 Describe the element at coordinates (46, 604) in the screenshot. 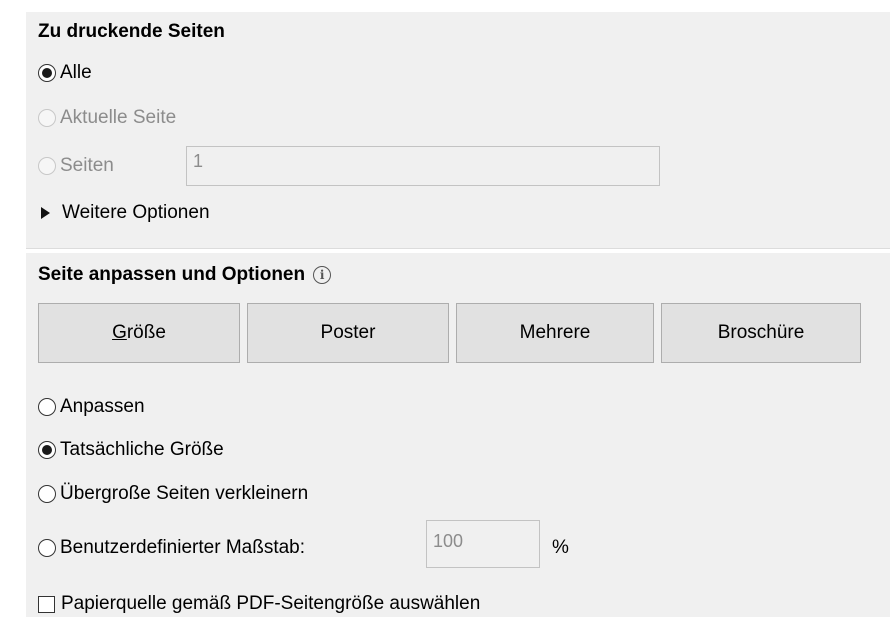

I see `paper-source-checkbox` at that location.